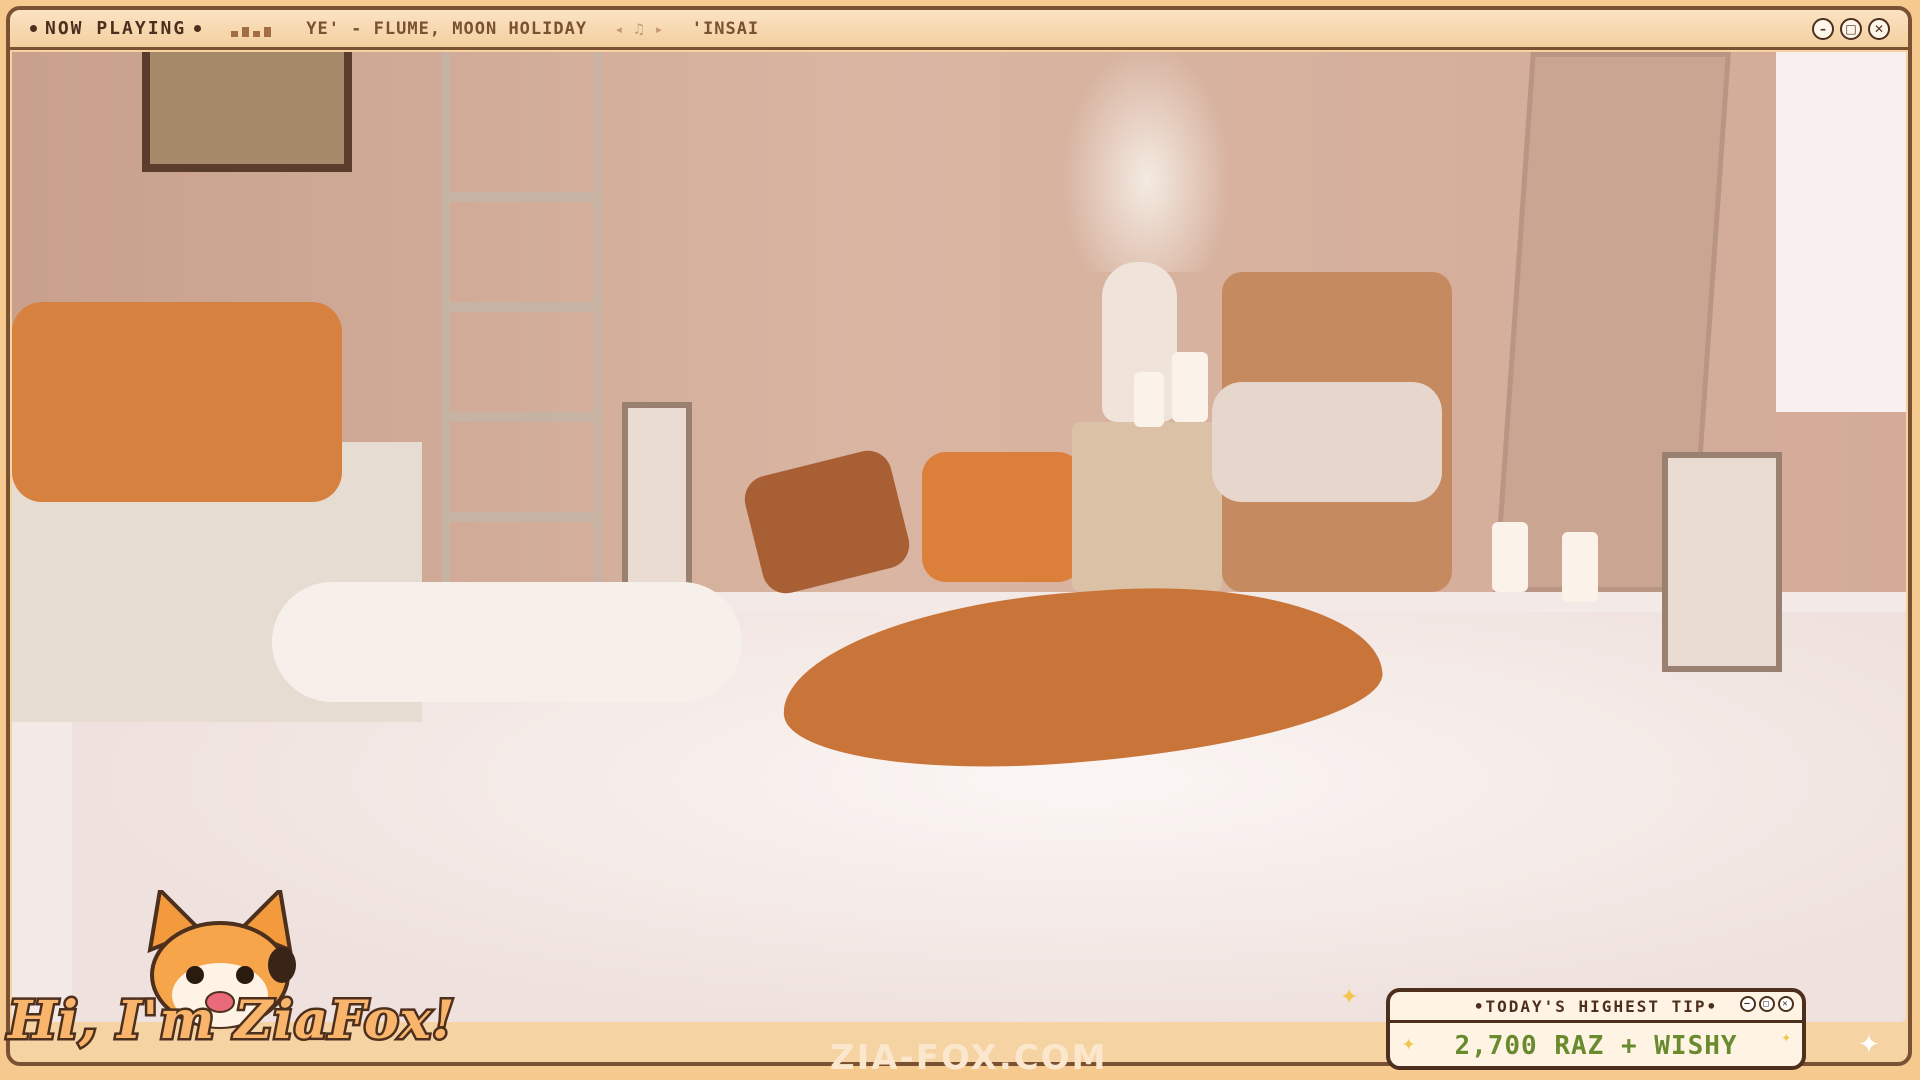 This screenshot has height=1080, width=1920. Describe the element at coordinates (1002, 517) in the screenshot. I see `orange-pillow` at that location.